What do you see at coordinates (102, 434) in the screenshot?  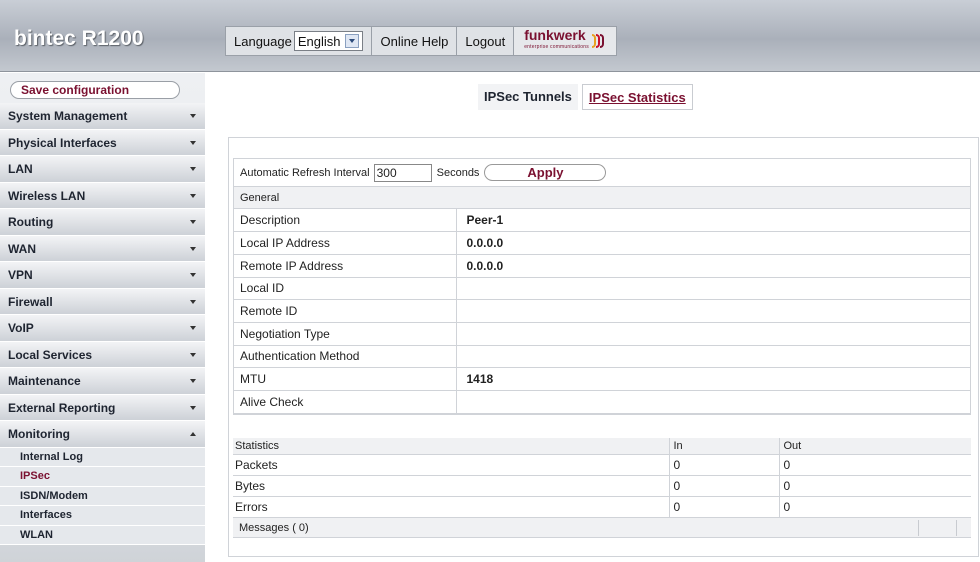 I see `sidebar-item-monitoring: Monitoring` at bounding box center [102, 434].